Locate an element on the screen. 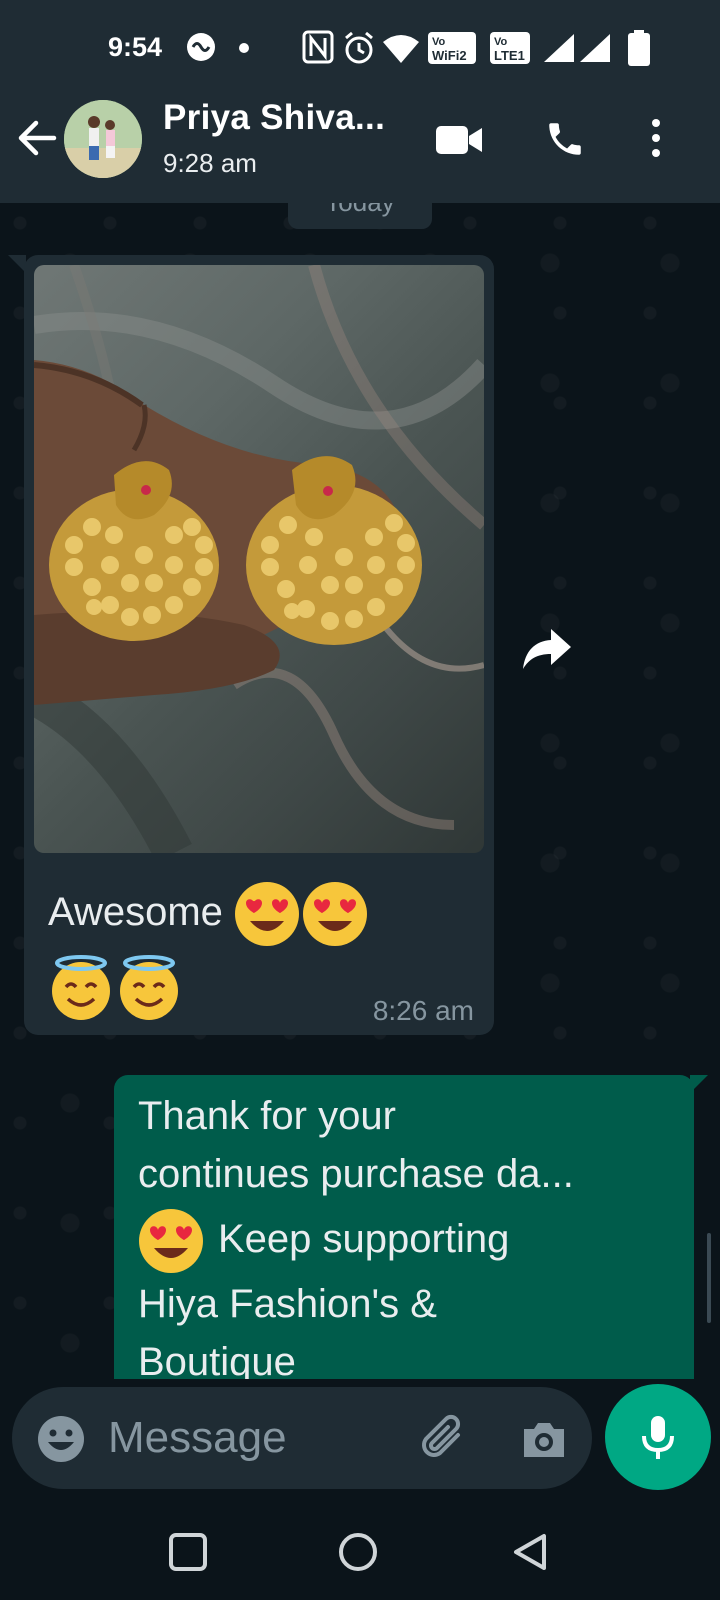 This screenshot has width=720, height=1600. mic-button is located at coordinates (658, 1437).